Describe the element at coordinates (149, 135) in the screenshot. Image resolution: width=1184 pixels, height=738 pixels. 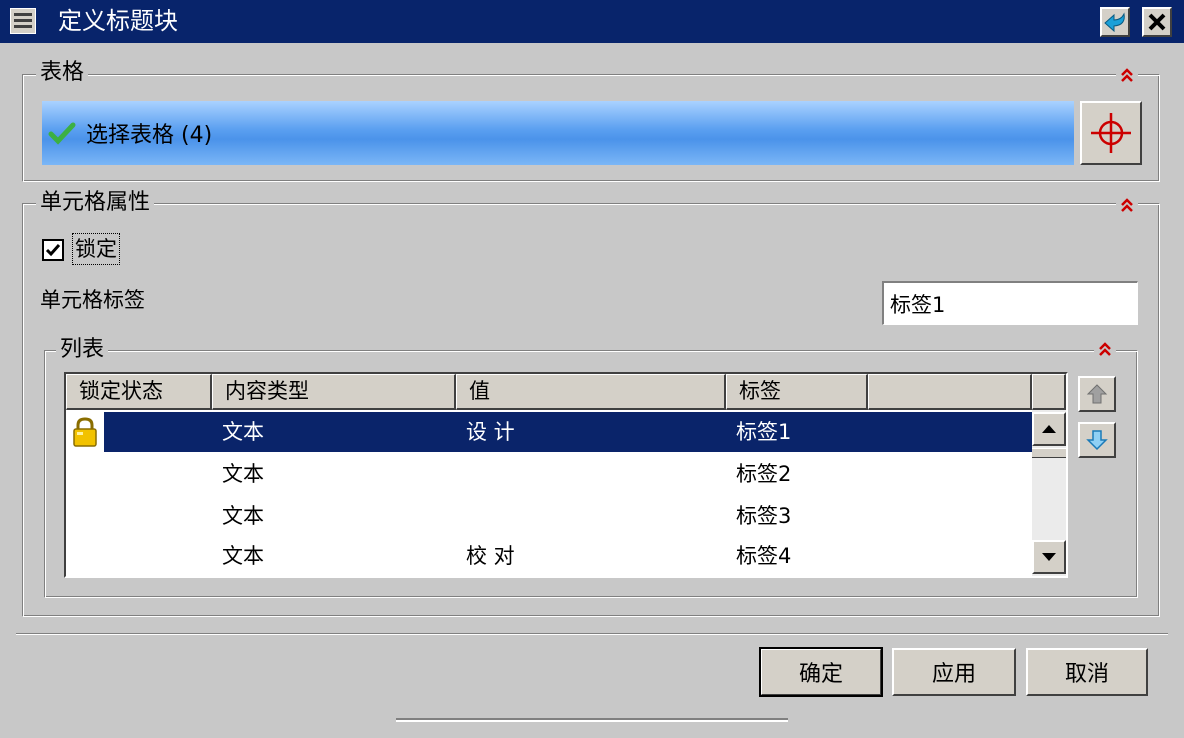
I see `select-table-label: 选择表格 (4)` at that location.